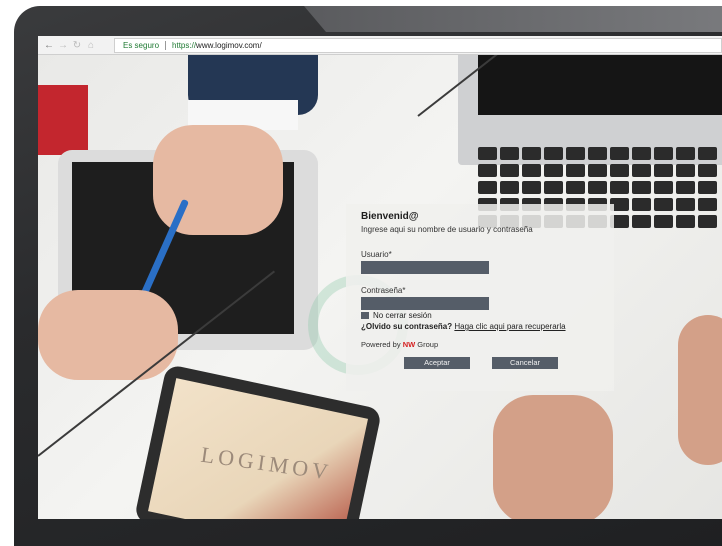 The image size is (722, 546). What do you see at coordinates (141, 45) in the screenshot?
I see `secure-indicator: Es seguro` at bounding box center [141, 45].